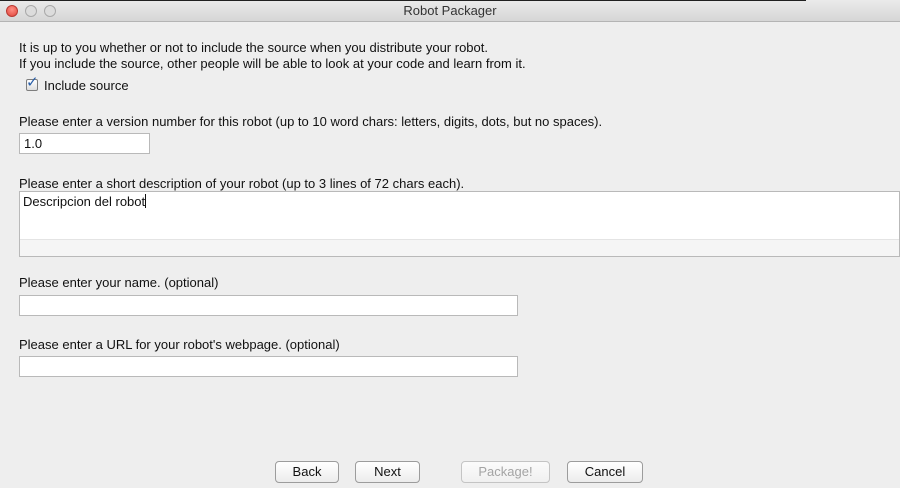 This screenshot has height=488, width=900. I want to click on name-input, so click(268, 305).